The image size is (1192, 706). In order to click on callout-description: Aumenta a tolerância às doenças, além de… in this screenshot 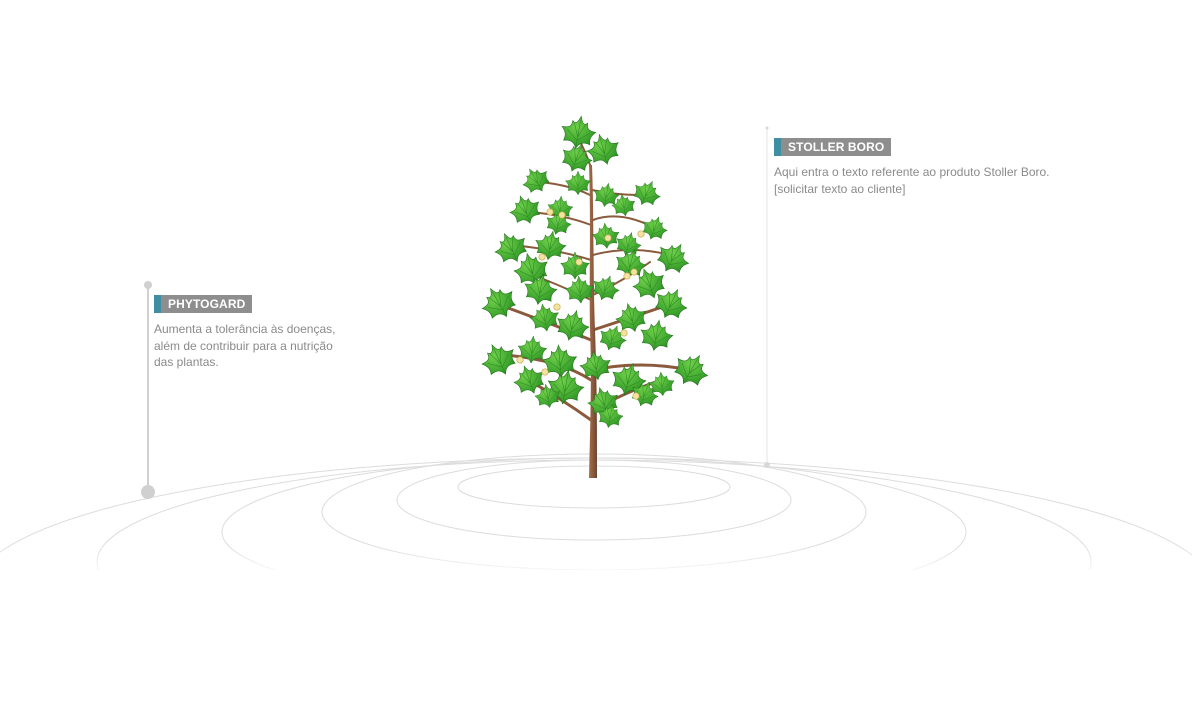, I will do `click(244, 346)`.